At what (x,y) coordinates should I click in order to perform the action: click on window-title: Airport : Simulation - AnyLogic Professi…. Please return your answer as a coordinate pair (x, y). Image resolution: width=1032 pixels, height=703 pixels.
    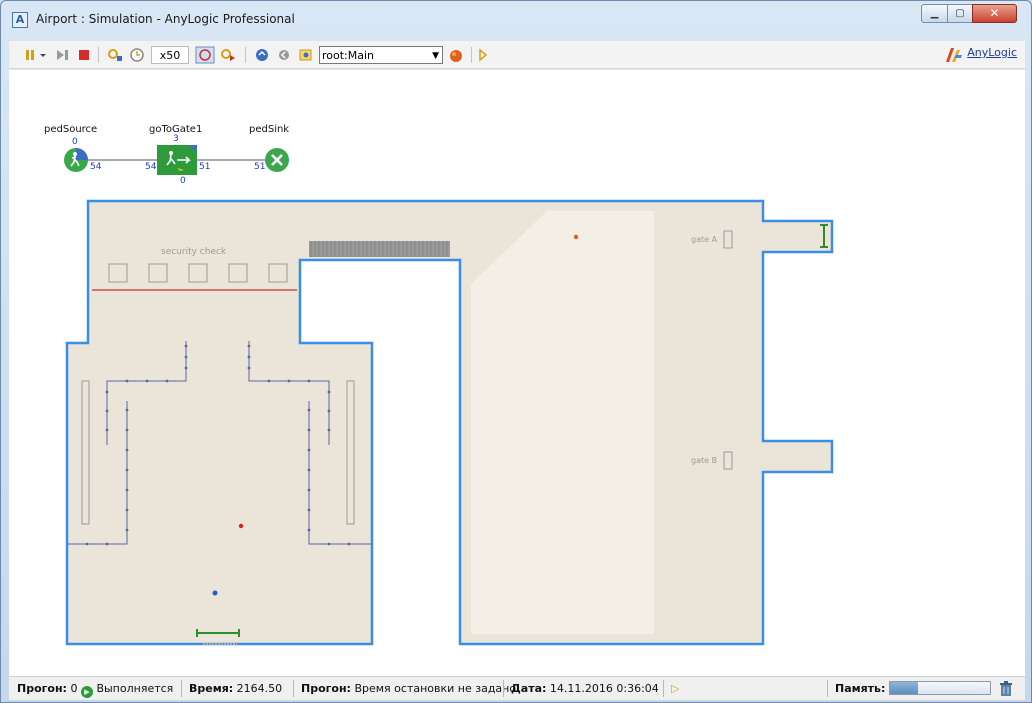
    Looking at the image, I should click on (165, 19).